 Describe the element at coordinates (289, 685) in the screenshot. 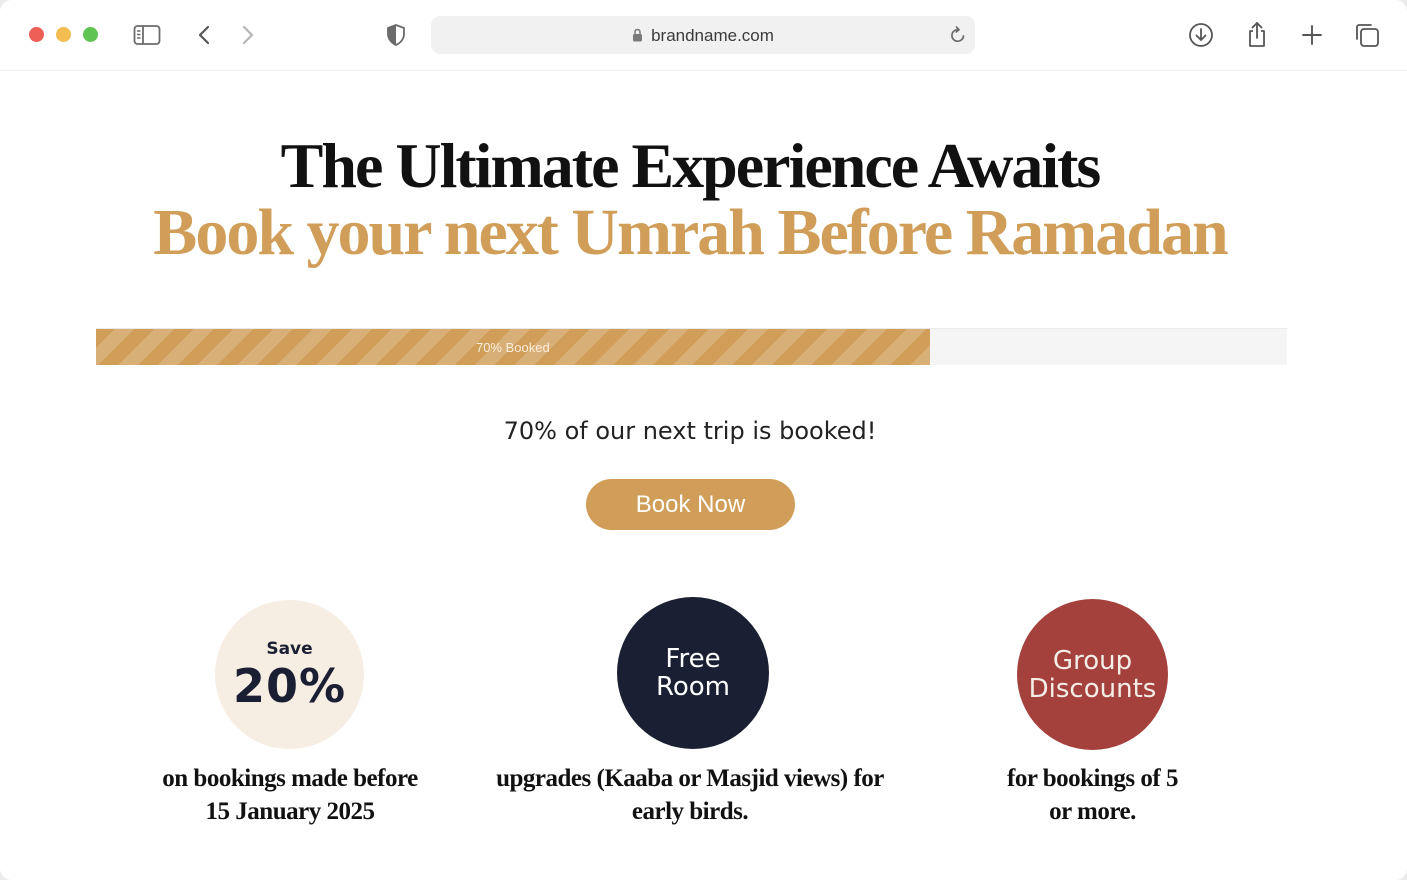

I see `save-percent: 20%` at that location.